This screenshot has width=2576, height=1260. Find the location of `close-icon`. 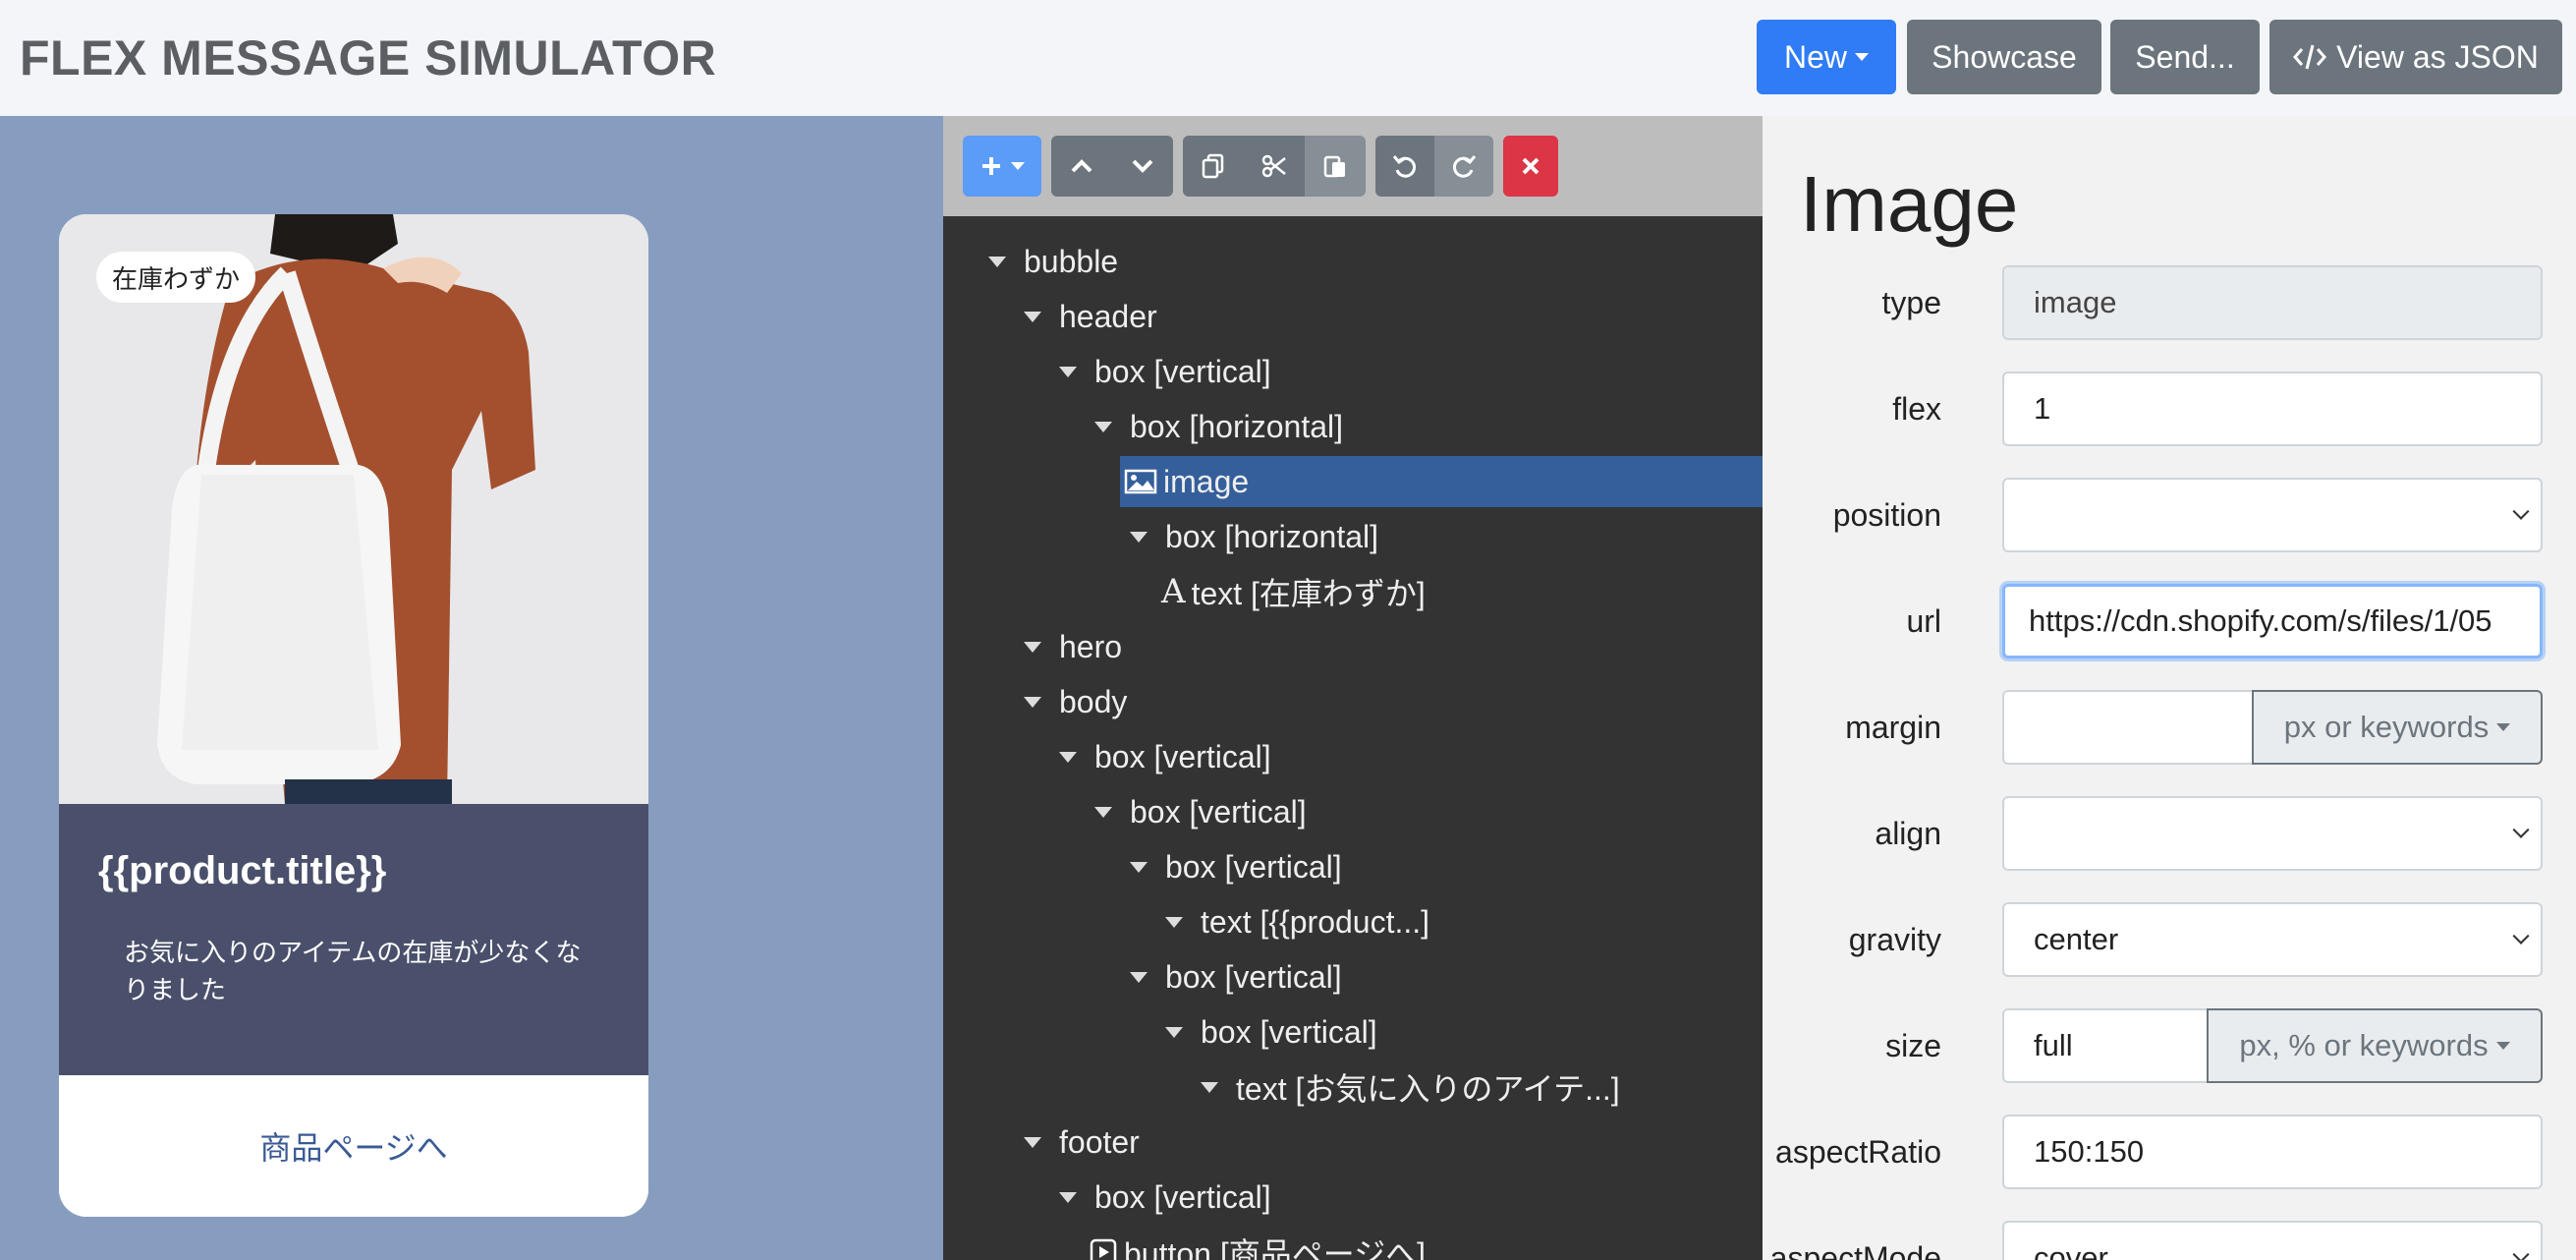

close-icon is located at coordinates (1530, 166).